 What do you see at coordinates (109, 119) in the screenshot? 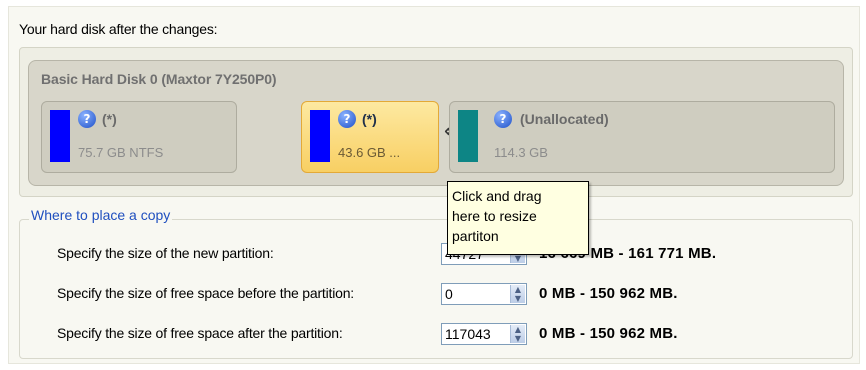
I see `partition-1-name: (*)` at bounding box center [109, 119].